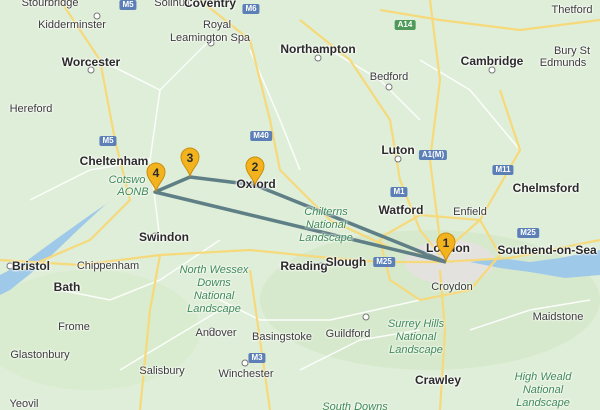  I want to click on place-label: Cheltenham, so click(114, 161).